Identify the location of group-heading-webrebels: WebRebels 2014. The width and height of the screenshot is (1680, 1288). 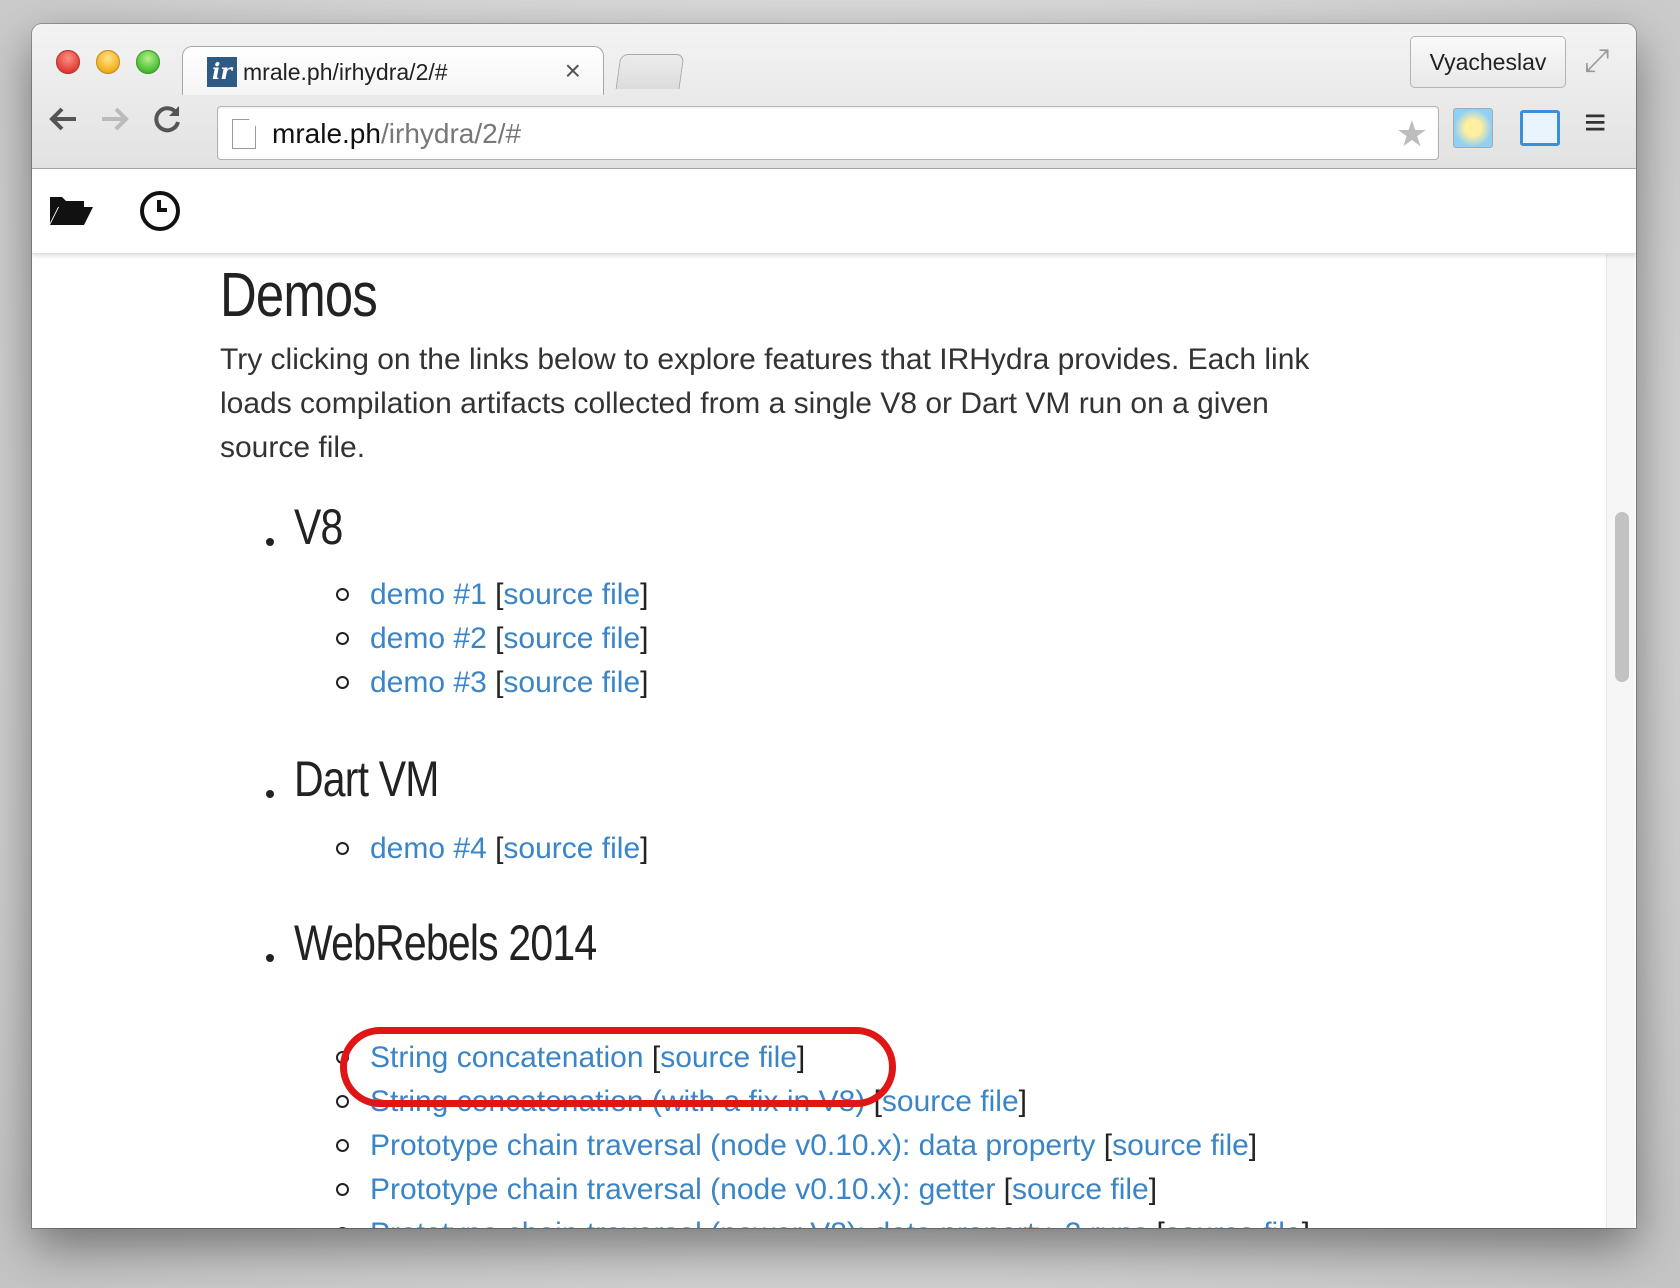
(445, 943).